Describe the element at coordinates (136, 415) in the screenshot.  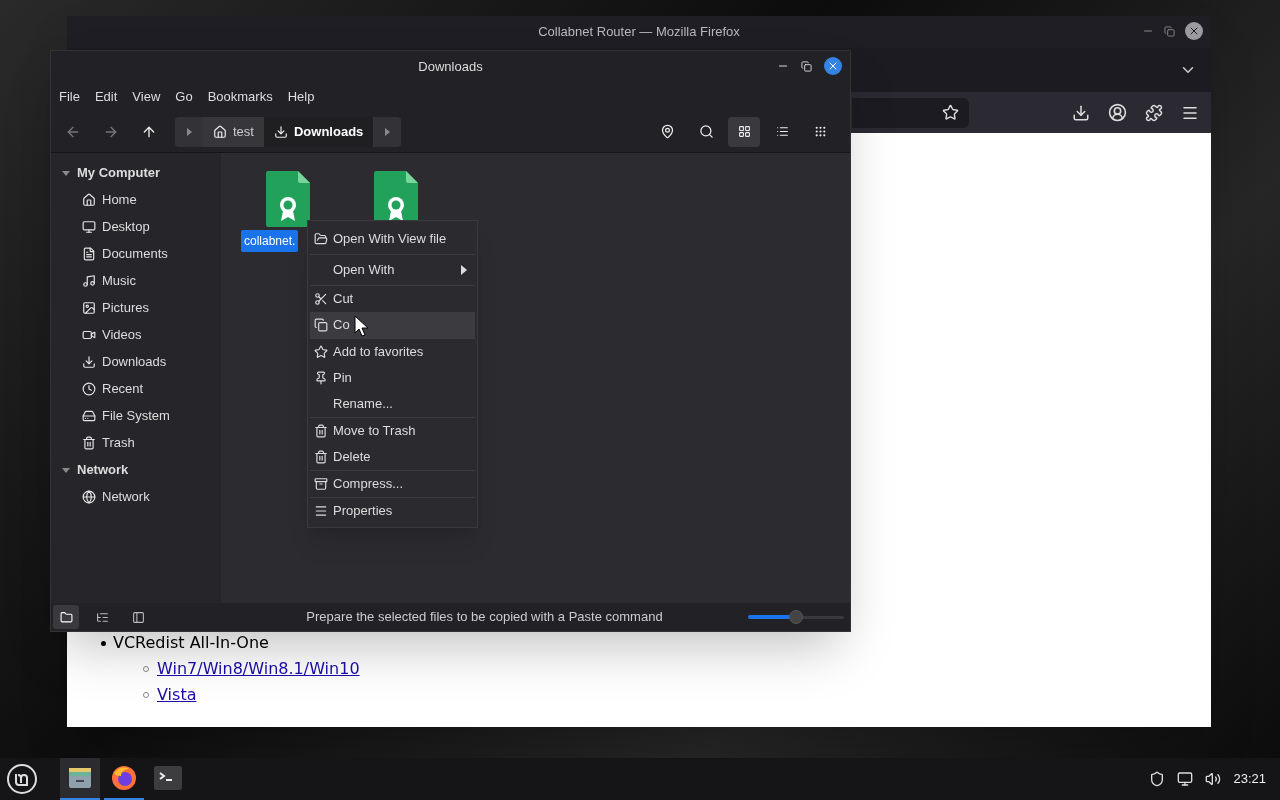
I see `sidebar-item-label: File System` at that location.